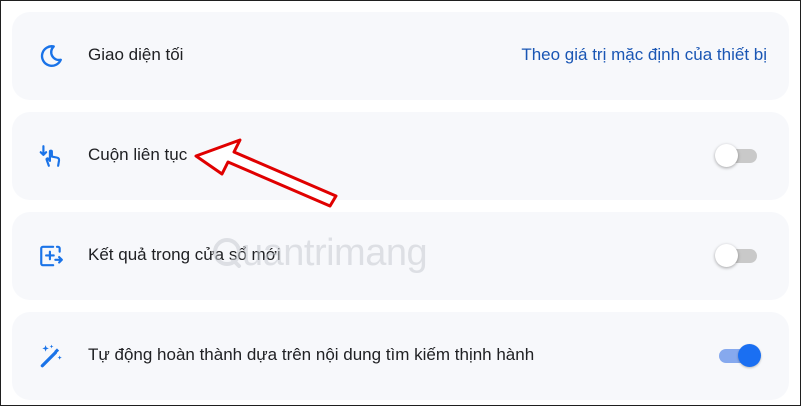 The width and height of the screenshot is (803, 408). What do you see at coordinates (51, 356) in the screenshot?
I see `magic-wand-icon` at bounding box center [51, 356].